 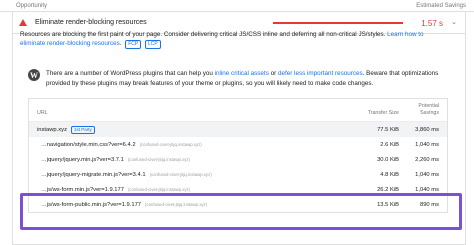 What do you see at coordinates (389, 174) in the screenshot?
I see `row-transfer-size: 4.8 KiB` at bounding box center [389, 174].